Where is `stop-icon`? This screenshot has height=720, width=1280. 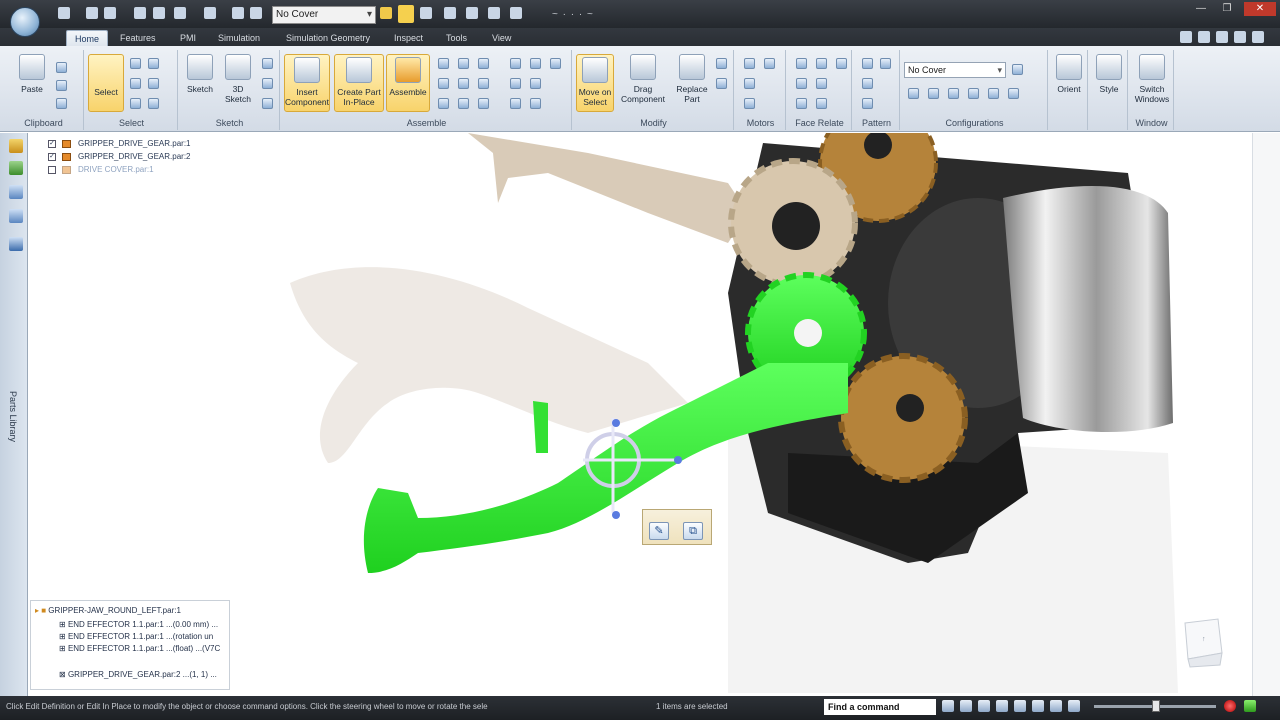
stop-icon is located at coordinates (1230, 706).